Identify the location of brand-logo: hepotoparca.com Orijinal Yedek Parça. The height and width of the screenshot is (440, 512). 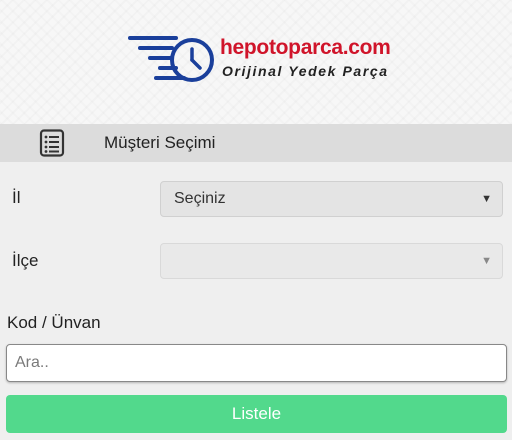
(261, 60).